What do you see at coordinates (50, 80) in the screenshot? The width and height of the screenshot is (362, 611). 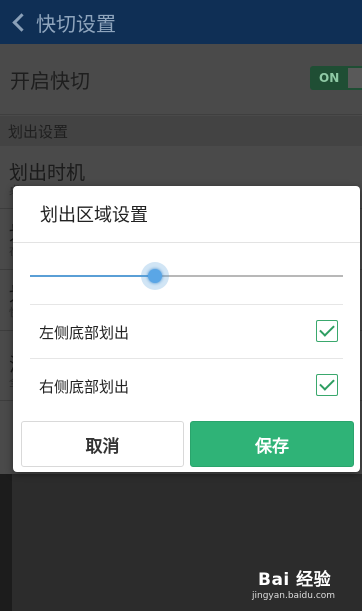 I see `enable-quickswitch-label: 开启快切` at bounding box center [50, 80].